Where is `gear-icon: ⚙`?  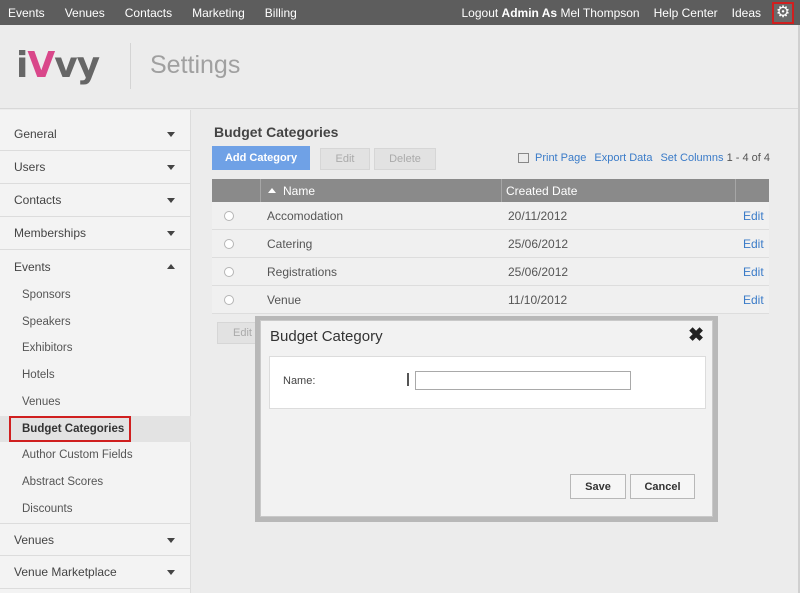 gear-icon: ⚙ is located at coordinates (783, 12).